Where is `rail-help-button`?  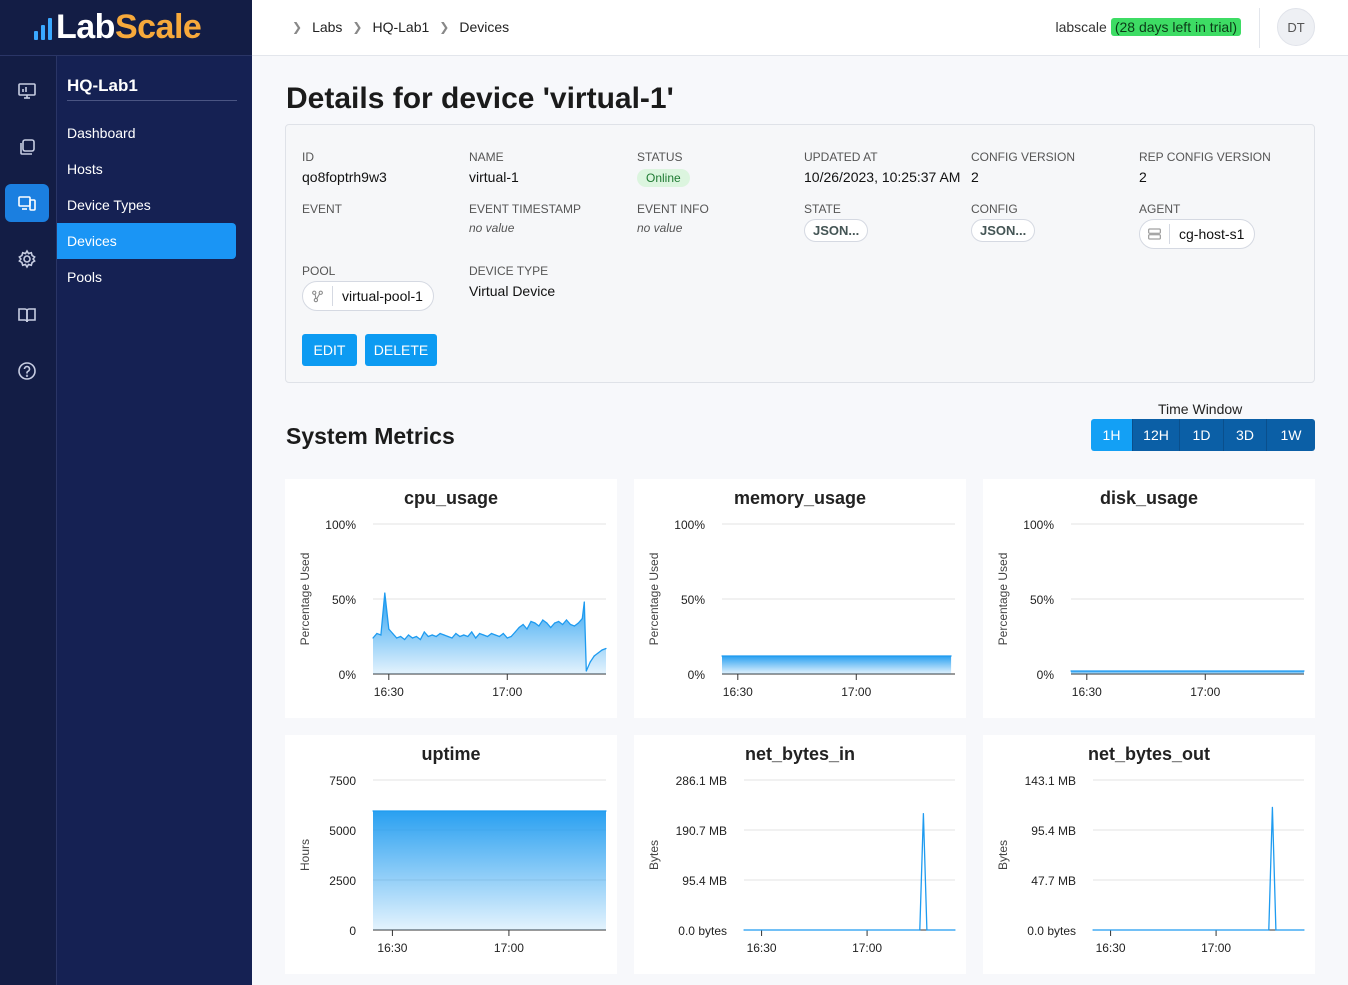
rail-help-button is located at coordinates (27, 371).